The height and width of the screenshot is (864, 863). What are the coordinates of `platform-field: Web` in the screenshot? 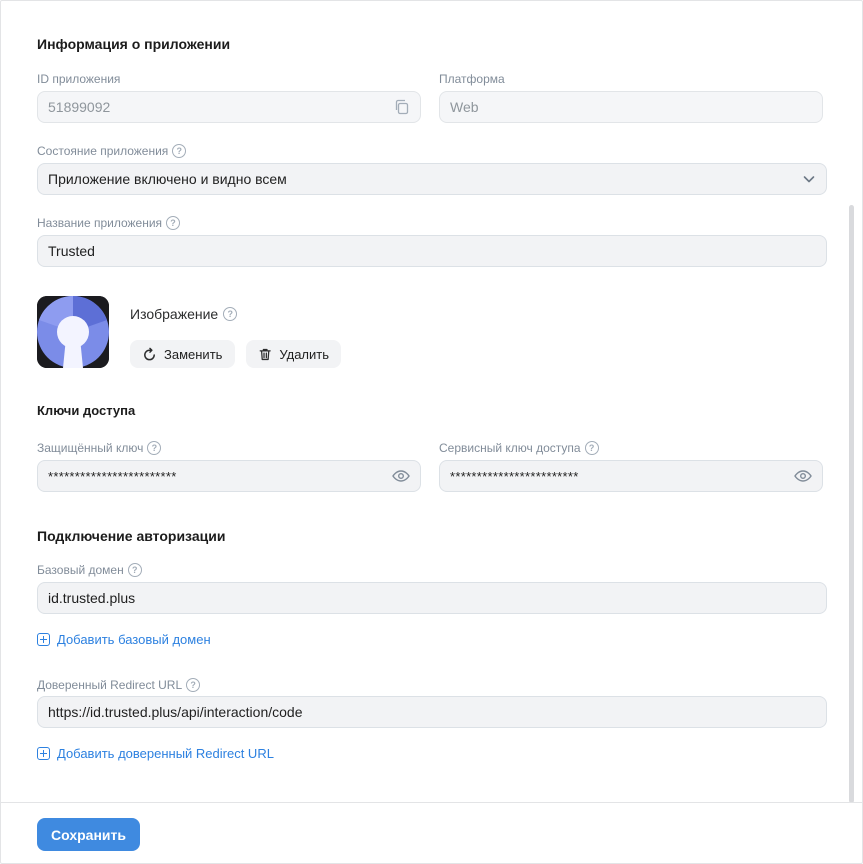 It's located at (631, 107).